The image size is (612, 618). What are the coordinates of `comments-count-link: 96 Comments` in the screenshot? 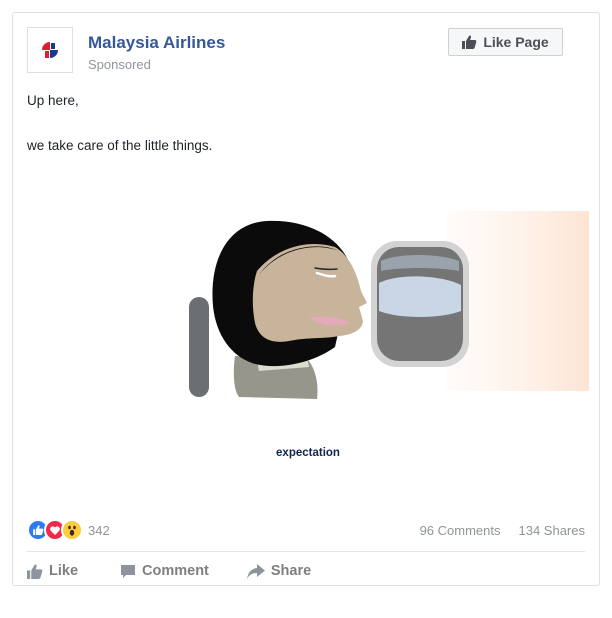 It's located at (460, 530).